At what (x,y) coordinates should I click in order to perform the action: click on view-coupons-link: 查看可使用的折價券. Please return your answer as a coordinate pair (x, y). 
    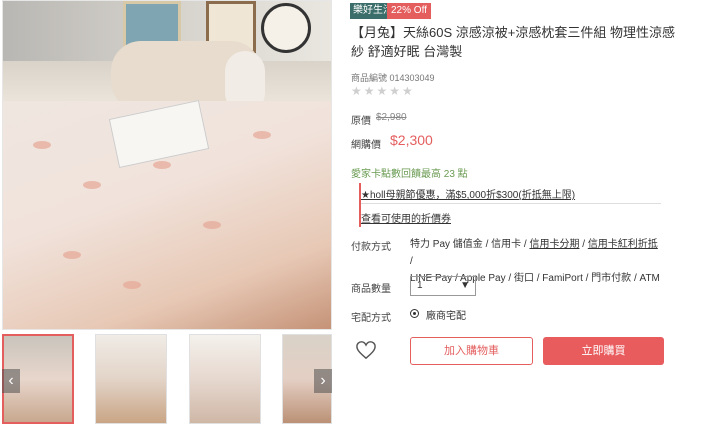
    Looking at the image, I should click on (406, 217).